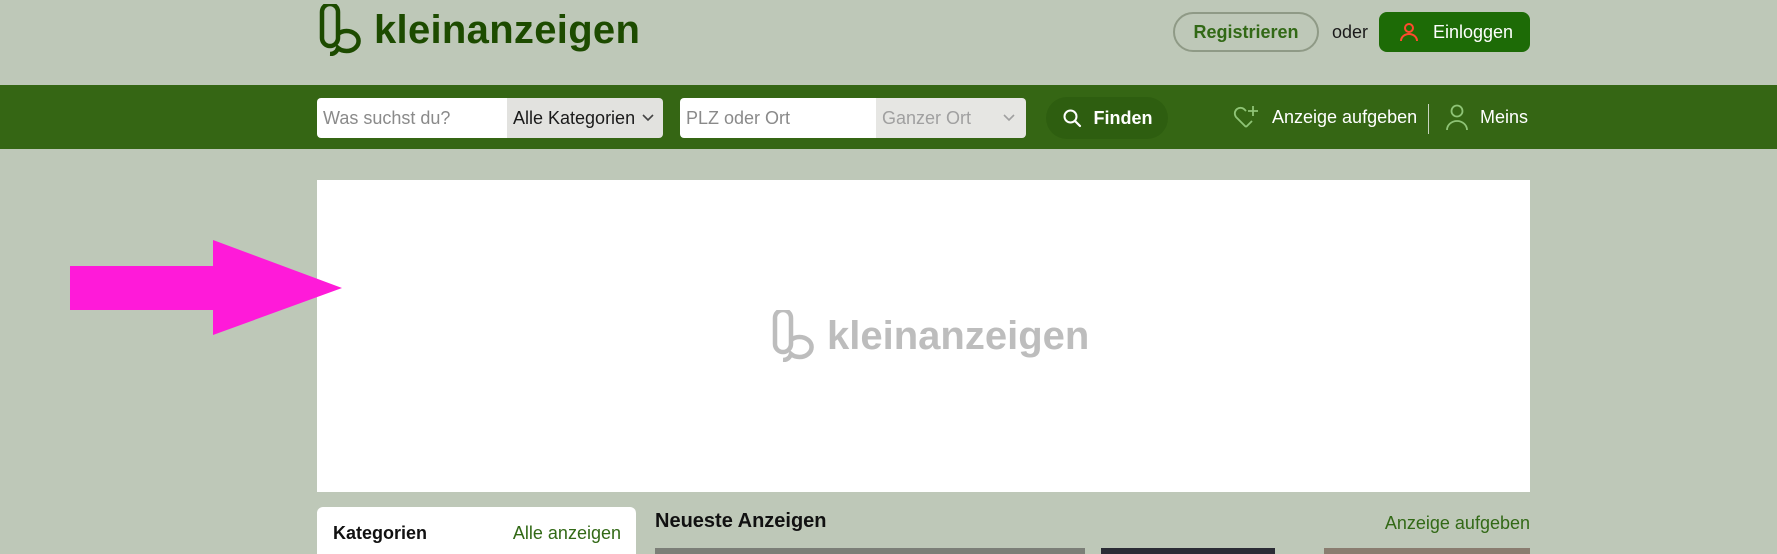 This screenshot has width=1777, height=554. Describe the element at coordinates (567, 533) in the screenshot. I see `show-all-categories-link: Alle anzeigen` at that location.